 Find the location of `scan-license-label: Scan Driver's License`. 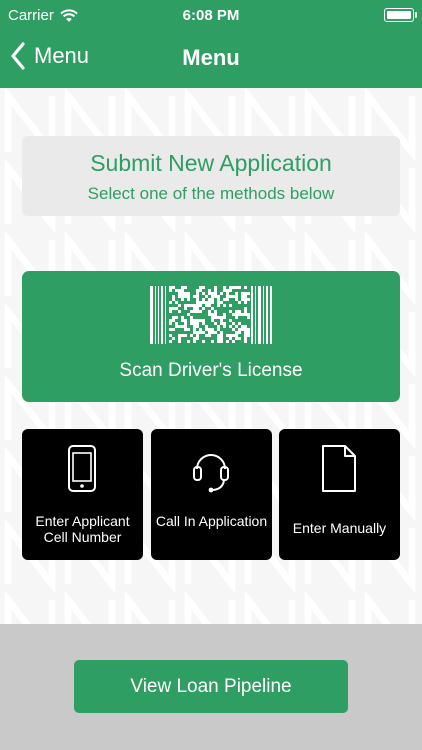

scan-license-label: Scan Driver's License is located at coordinates (211, 370).